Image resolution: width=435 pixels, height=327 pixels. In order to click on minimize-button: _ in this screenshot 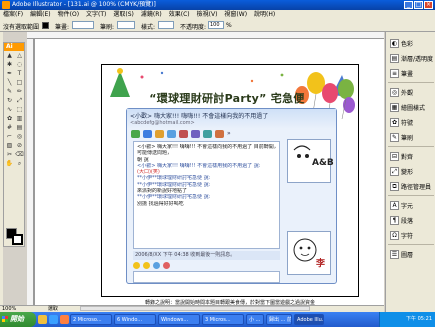, I will do `click(408, 5)`.